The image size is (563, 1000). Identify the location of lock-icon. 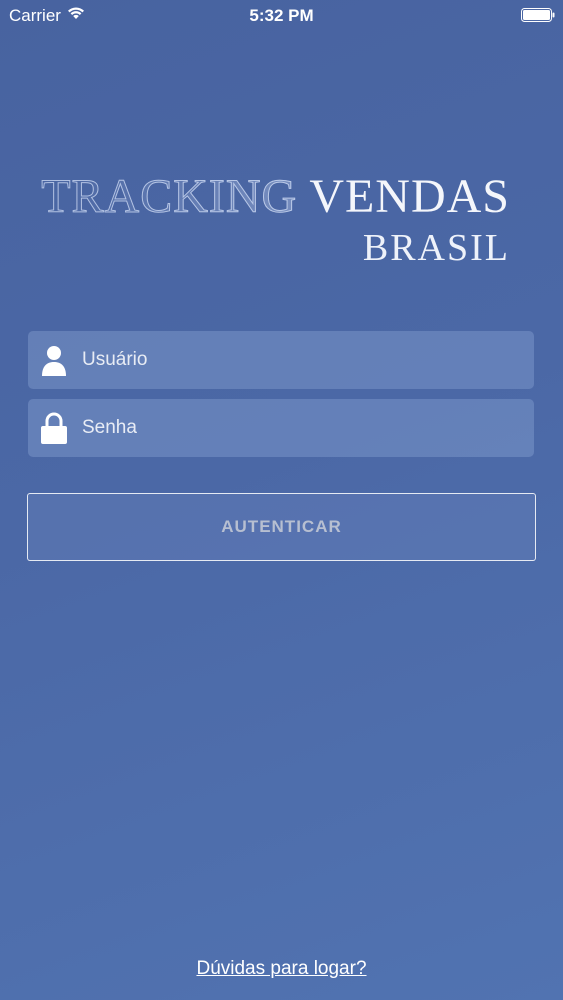
(54, 428).